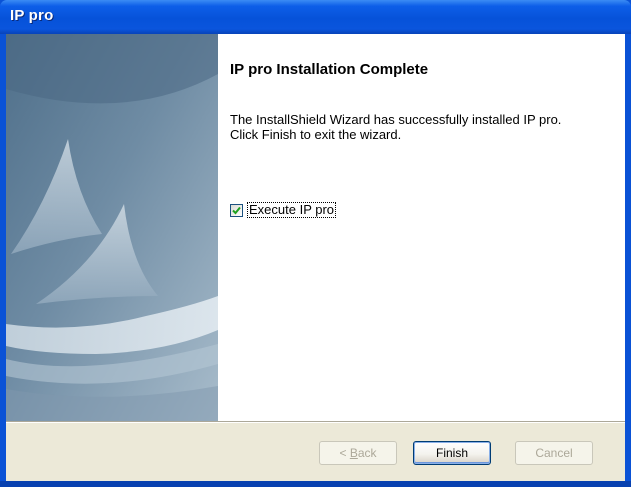 The image size is (631, 487). Describe the element at coordinates (316, 134) in the screenshot. I see `message-line-2: Click Finish to exit the wizard.` at that location.